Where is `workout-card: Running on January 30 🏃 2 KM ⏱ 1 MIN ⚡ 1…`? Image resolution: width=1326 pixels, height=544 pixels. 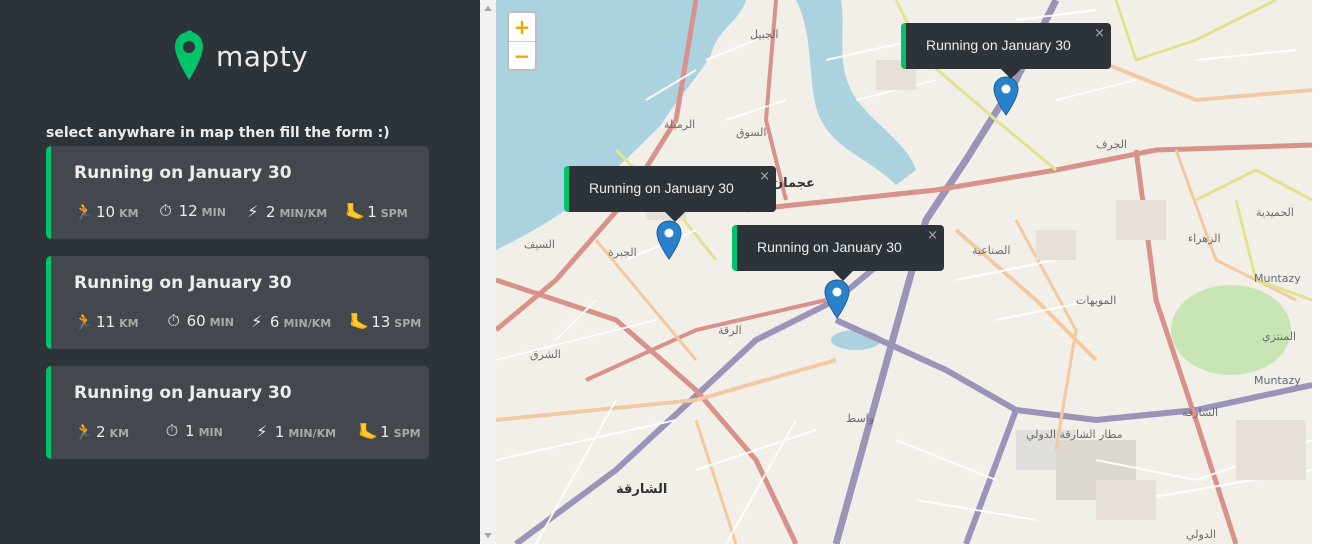
workout-card: Running on January 30 🏃 2 KM ⏱ 1 MIN ⚡ 1… is located at coordinates (237, 412).